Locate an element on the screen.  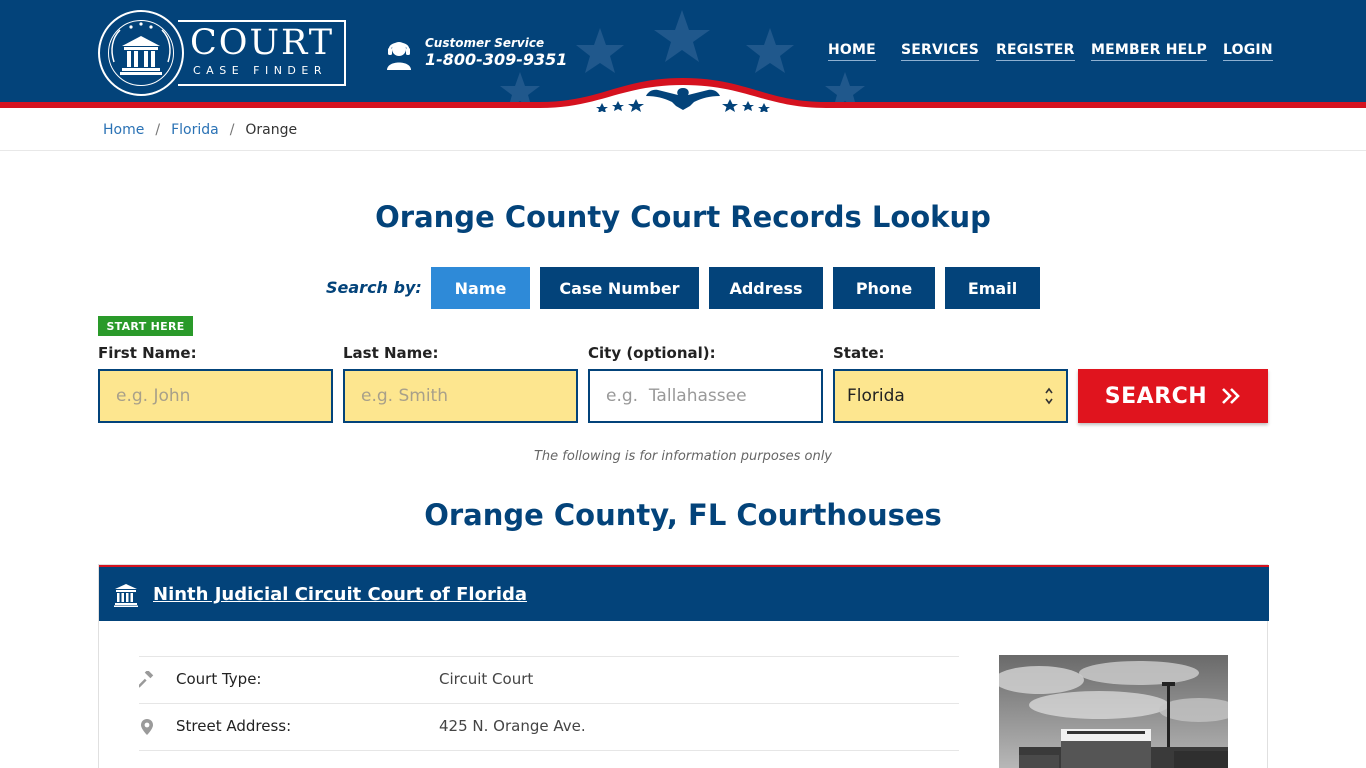
gavel-icon is located at coordinates (146, 679).